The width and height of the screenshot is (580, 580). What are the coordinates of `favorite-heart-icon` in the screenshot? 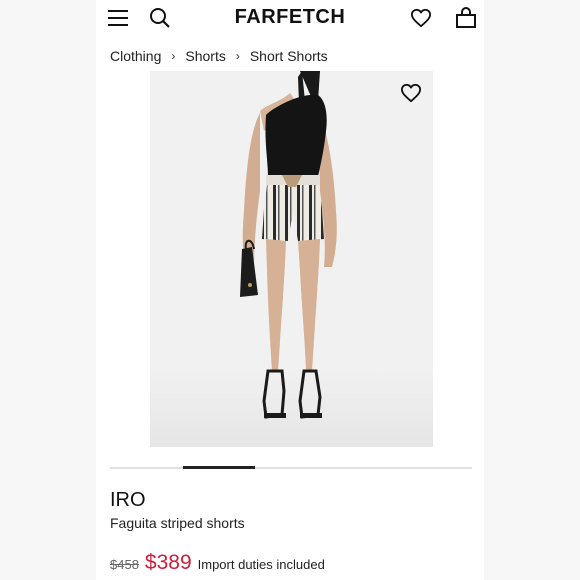 It's located at (411, 93).